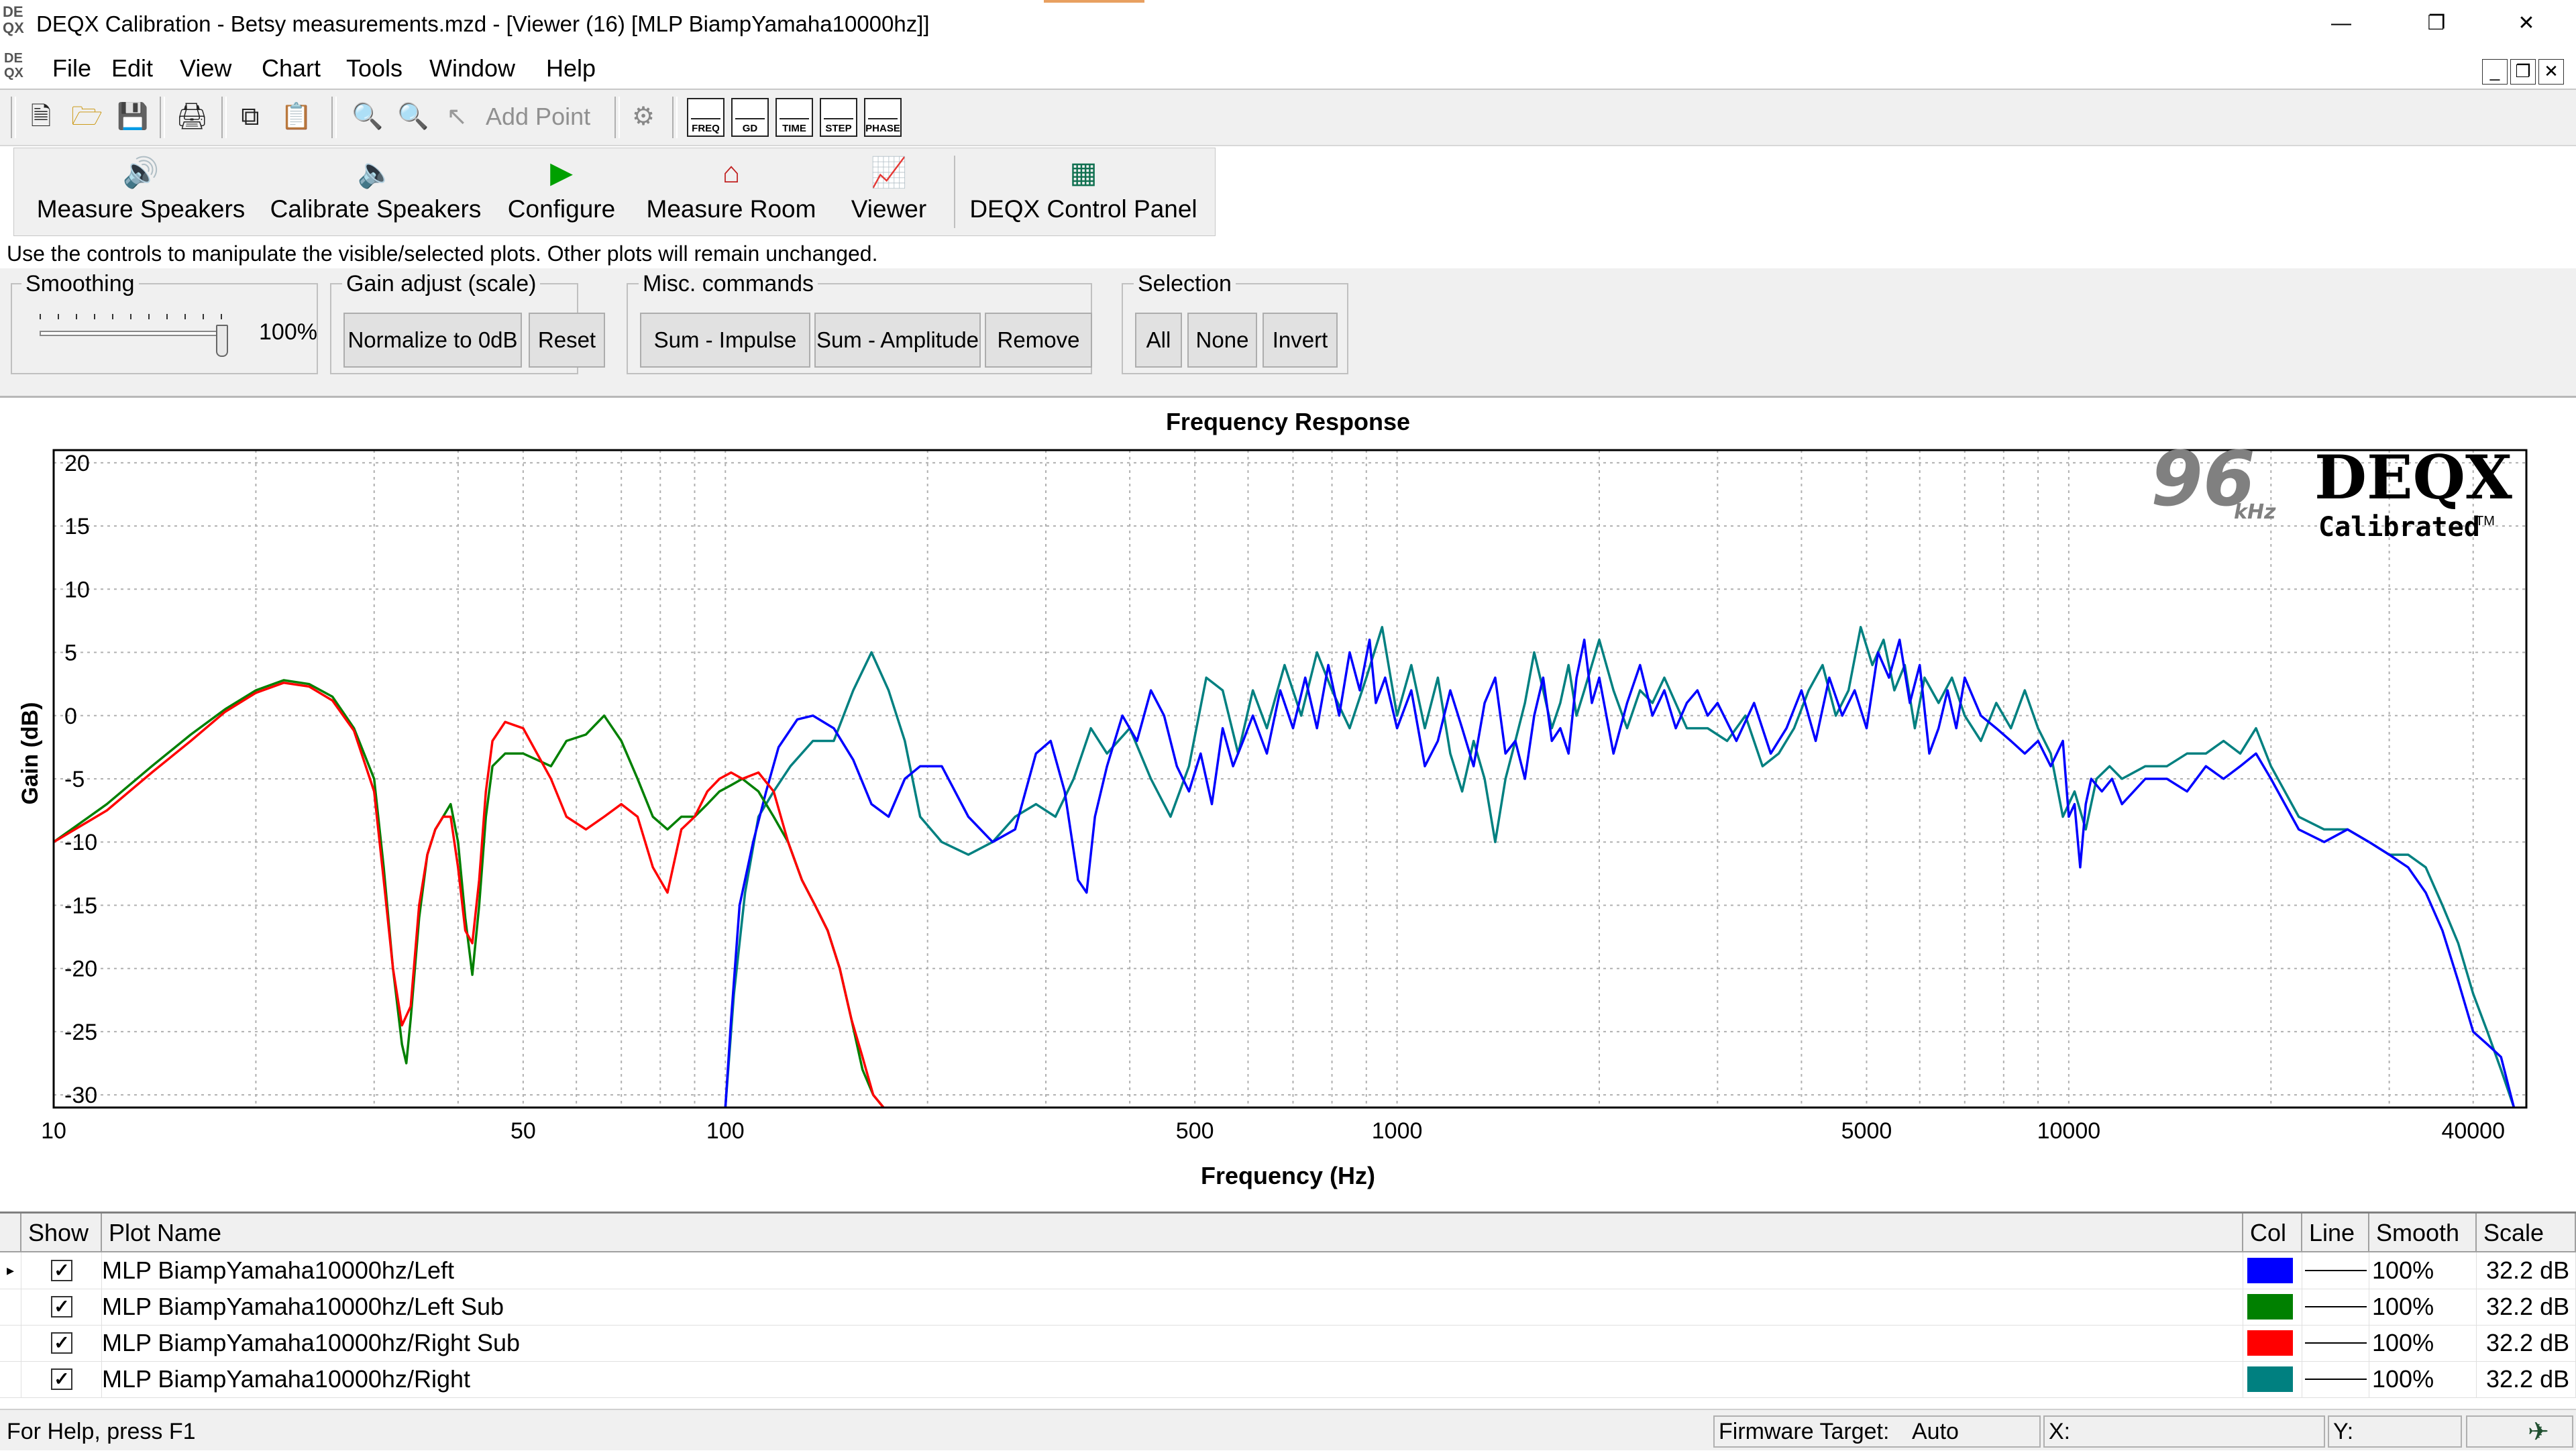  What do you see at coordinates (1172, 1270) in the screenshot?
I see `plot-name-cell: MLP BiampYamaha10000hz/Left` at bounding box center [1172, 1270].